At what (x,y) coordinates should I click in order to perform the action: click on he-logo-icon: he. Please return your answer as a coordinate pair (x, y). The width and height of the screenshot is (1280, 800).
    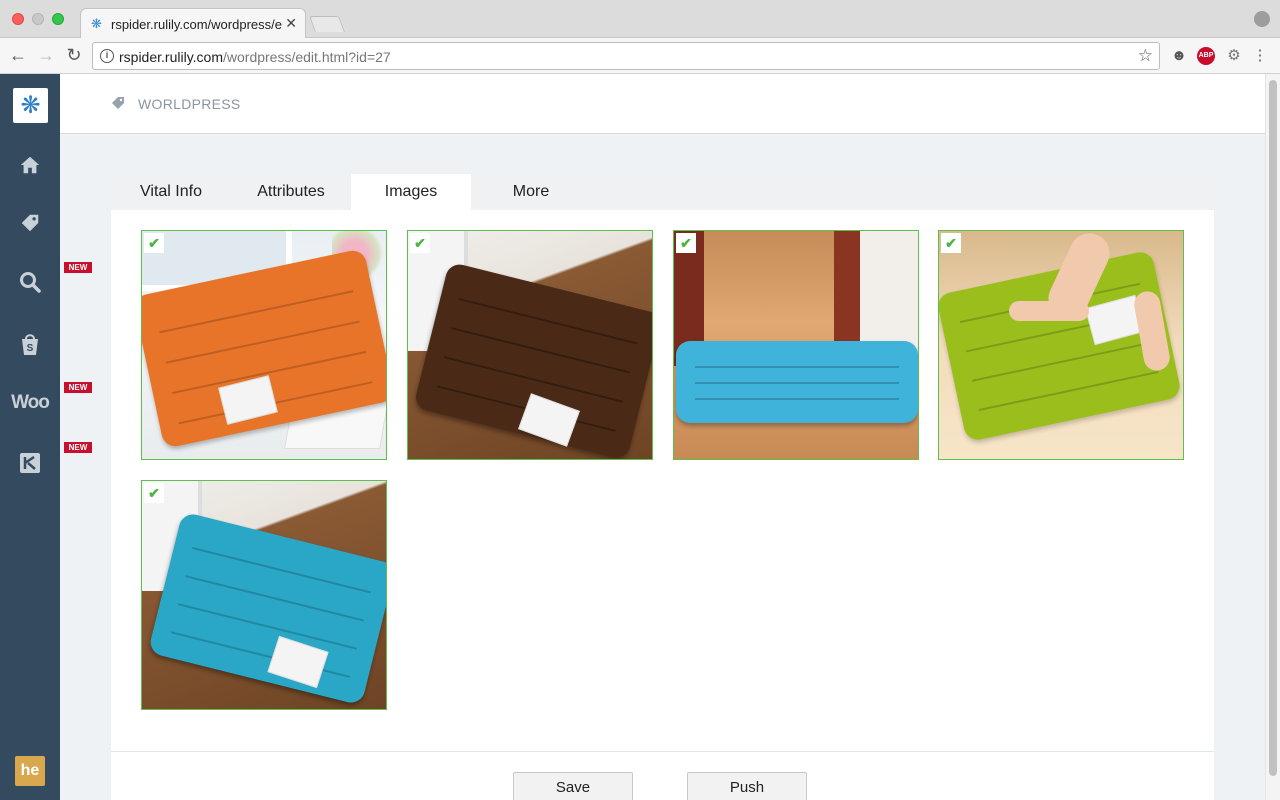
    Looking at the image, I should click on (30, 771).